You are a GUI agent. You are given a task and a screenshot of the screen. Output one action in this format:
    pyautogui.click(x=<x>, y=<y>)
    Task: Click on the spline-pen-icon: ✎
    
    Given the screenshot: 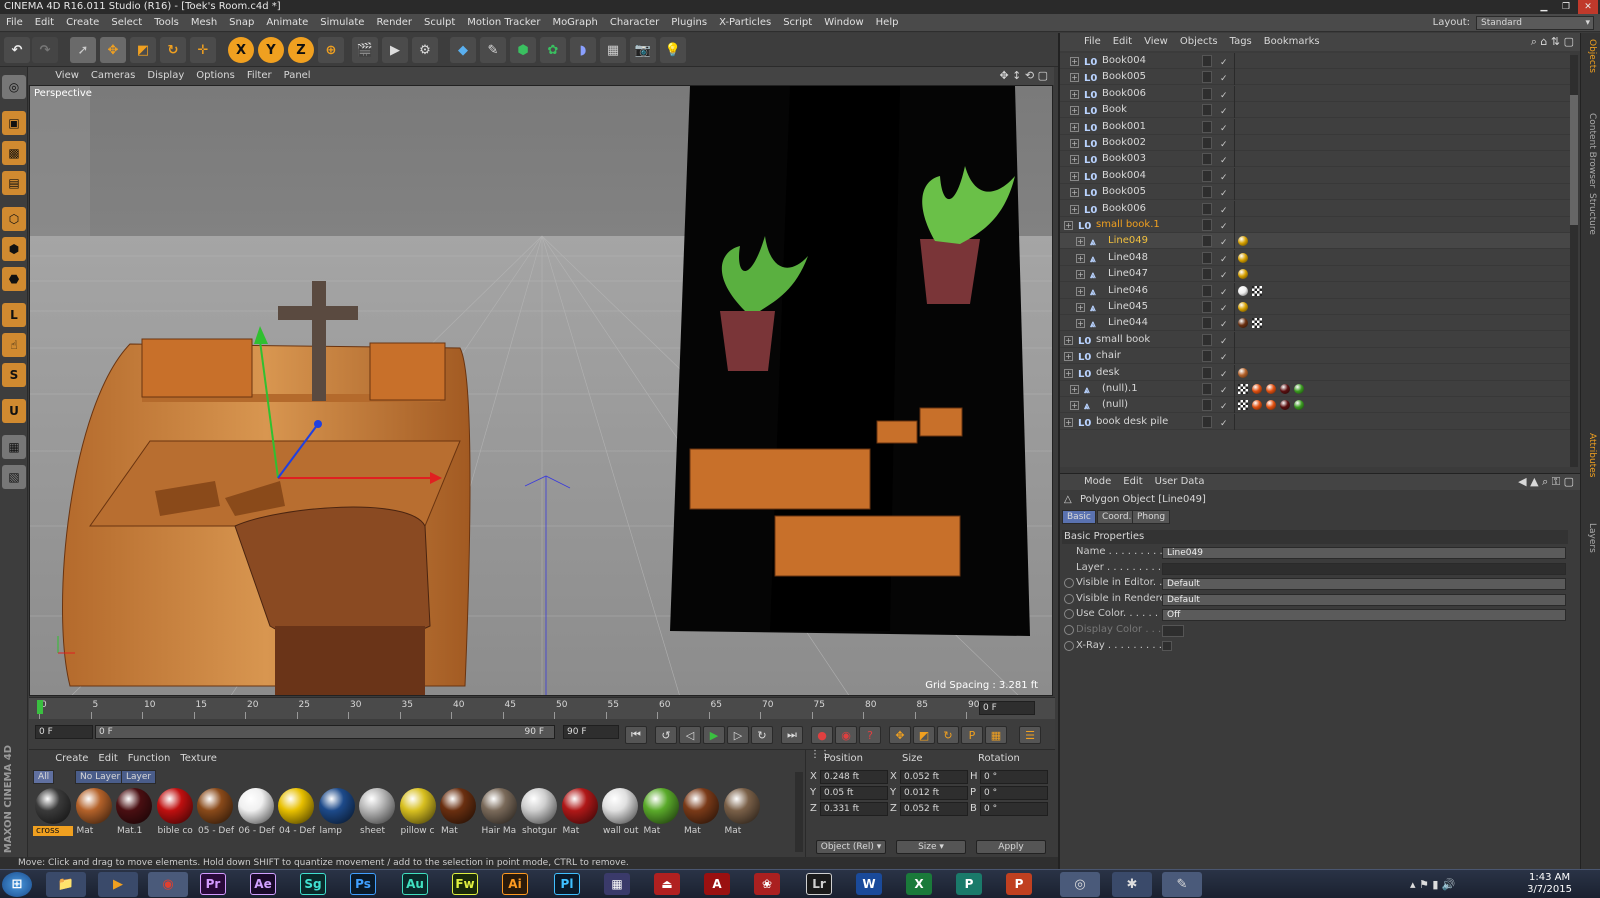 What is the action you would take?
    pyautogui.click(x=493, y=50)
    